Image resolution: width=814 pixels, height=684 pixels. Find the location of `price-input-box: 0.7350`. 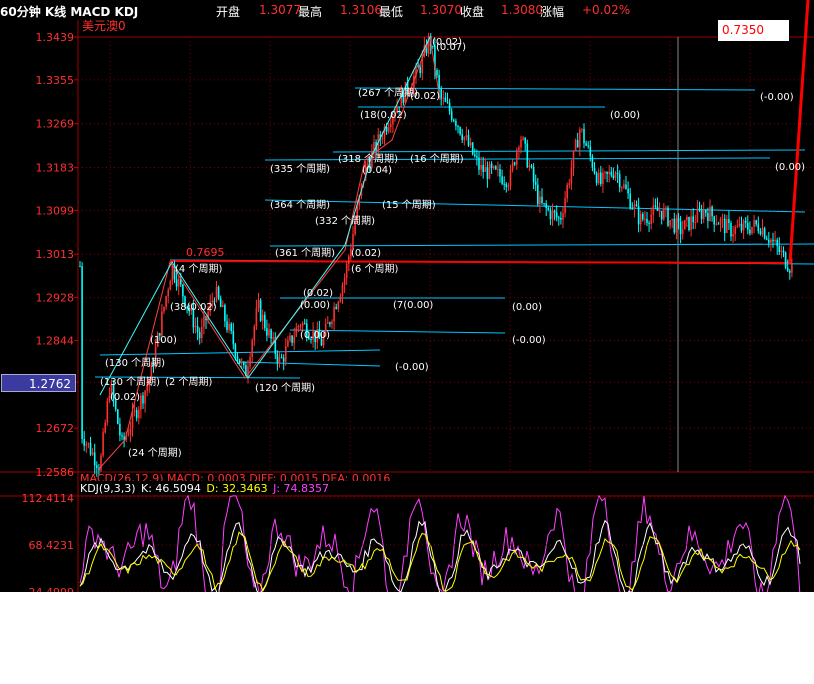

price-input-box: 0.7350 is located at coordinates (753, 30).